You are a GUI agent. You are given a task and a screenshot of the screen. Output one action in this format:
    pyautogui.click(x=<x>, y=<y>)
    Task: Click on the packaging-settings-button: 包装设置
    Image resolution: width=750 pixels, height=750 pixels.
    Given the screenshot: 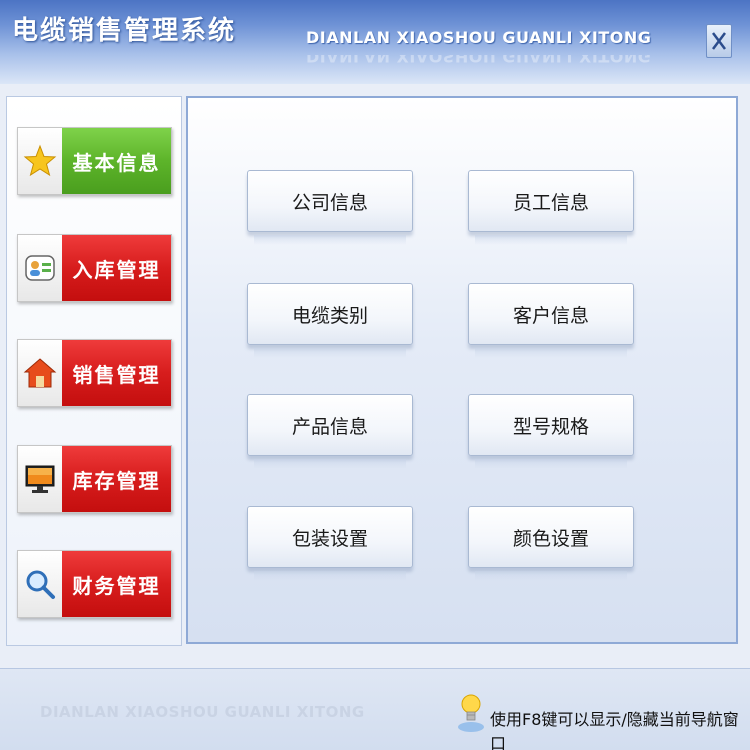 What is the action you would take?
    pyautogui.click(x=330, y=543)
    